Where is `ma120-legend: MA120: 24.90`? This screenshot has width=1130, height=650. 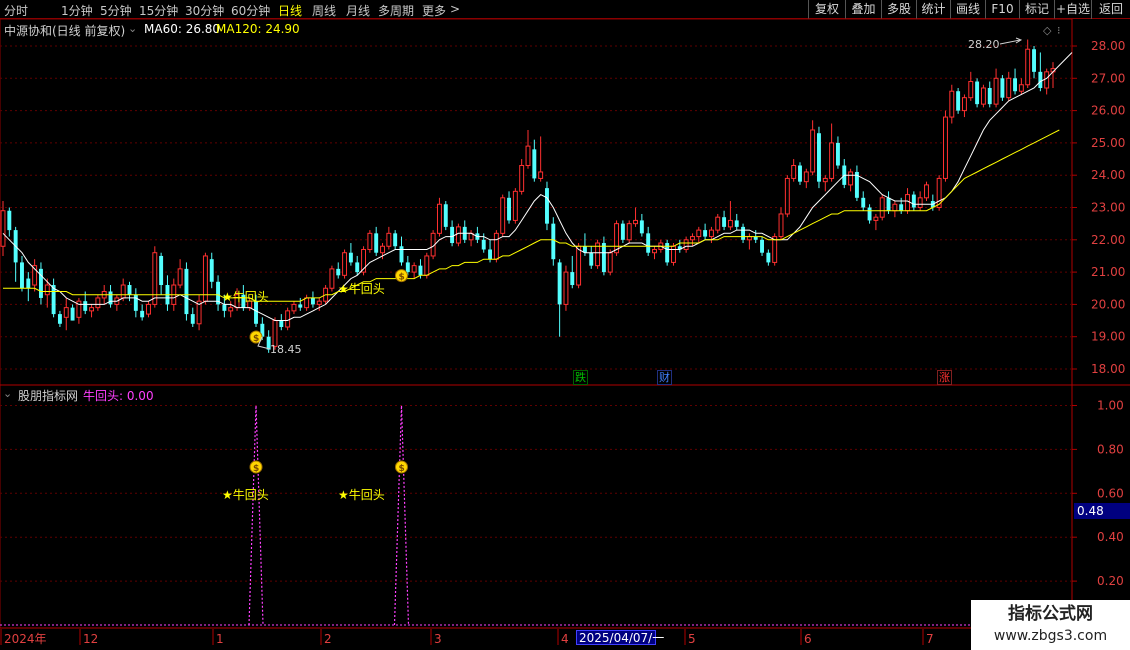
ma120-legend: MA120: 24.90 is located at coordinates (258, 29).